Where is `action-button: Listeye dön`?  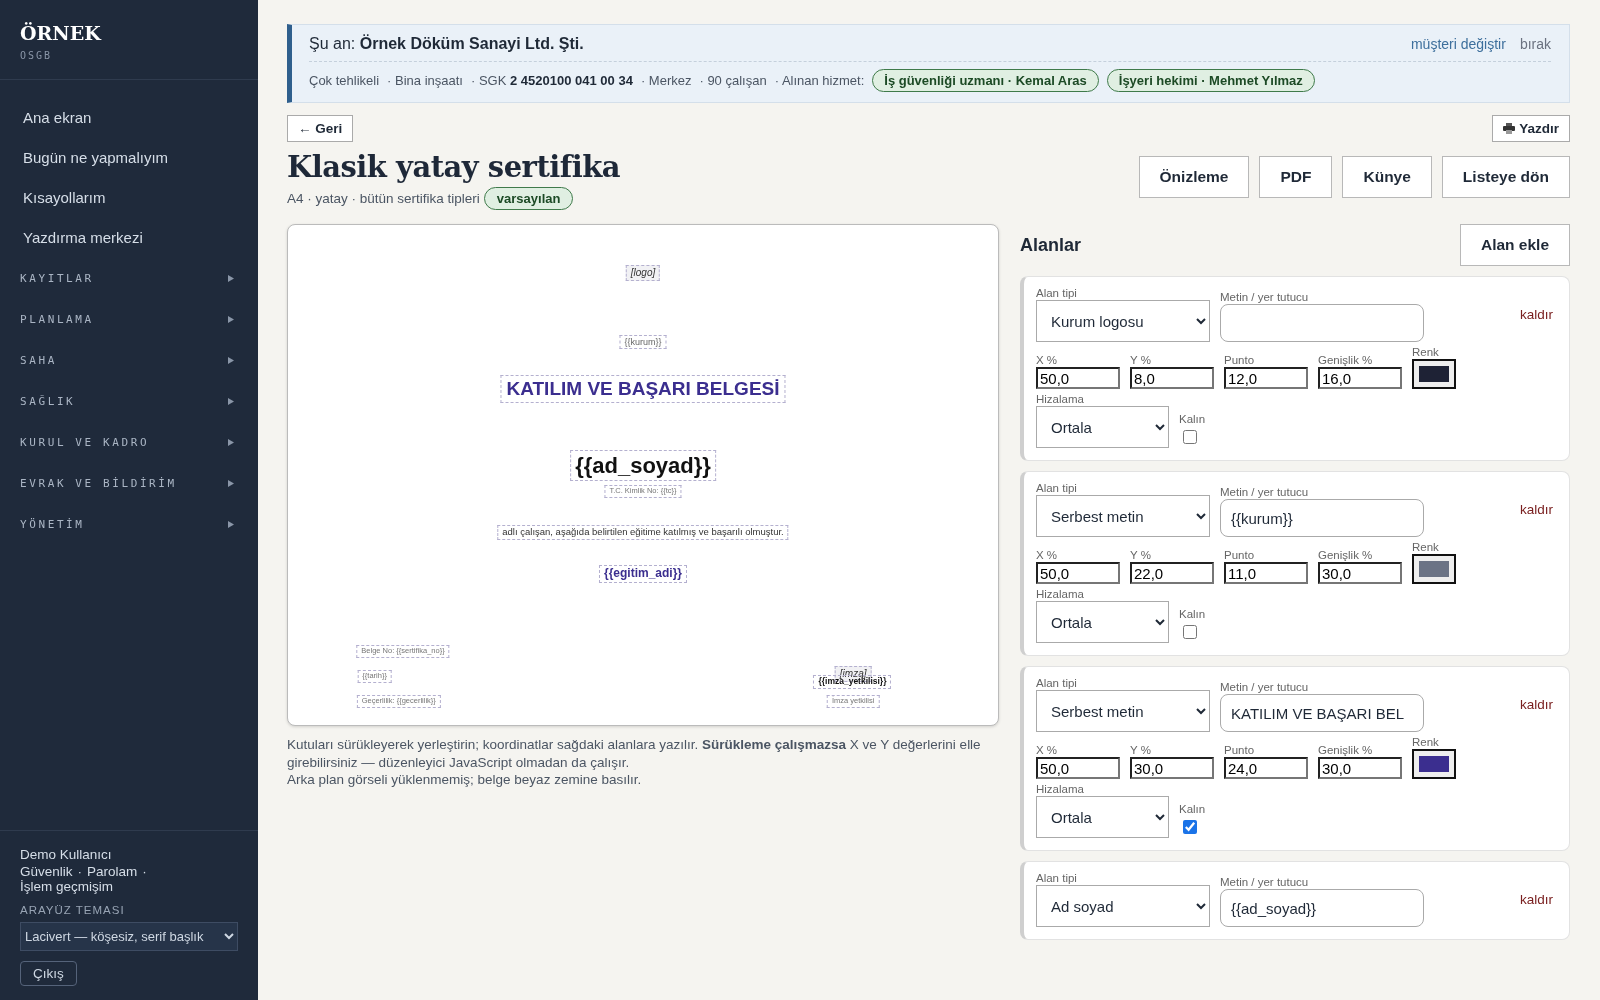 action-button: Listeye dön is located at coordinates (1505, 177).